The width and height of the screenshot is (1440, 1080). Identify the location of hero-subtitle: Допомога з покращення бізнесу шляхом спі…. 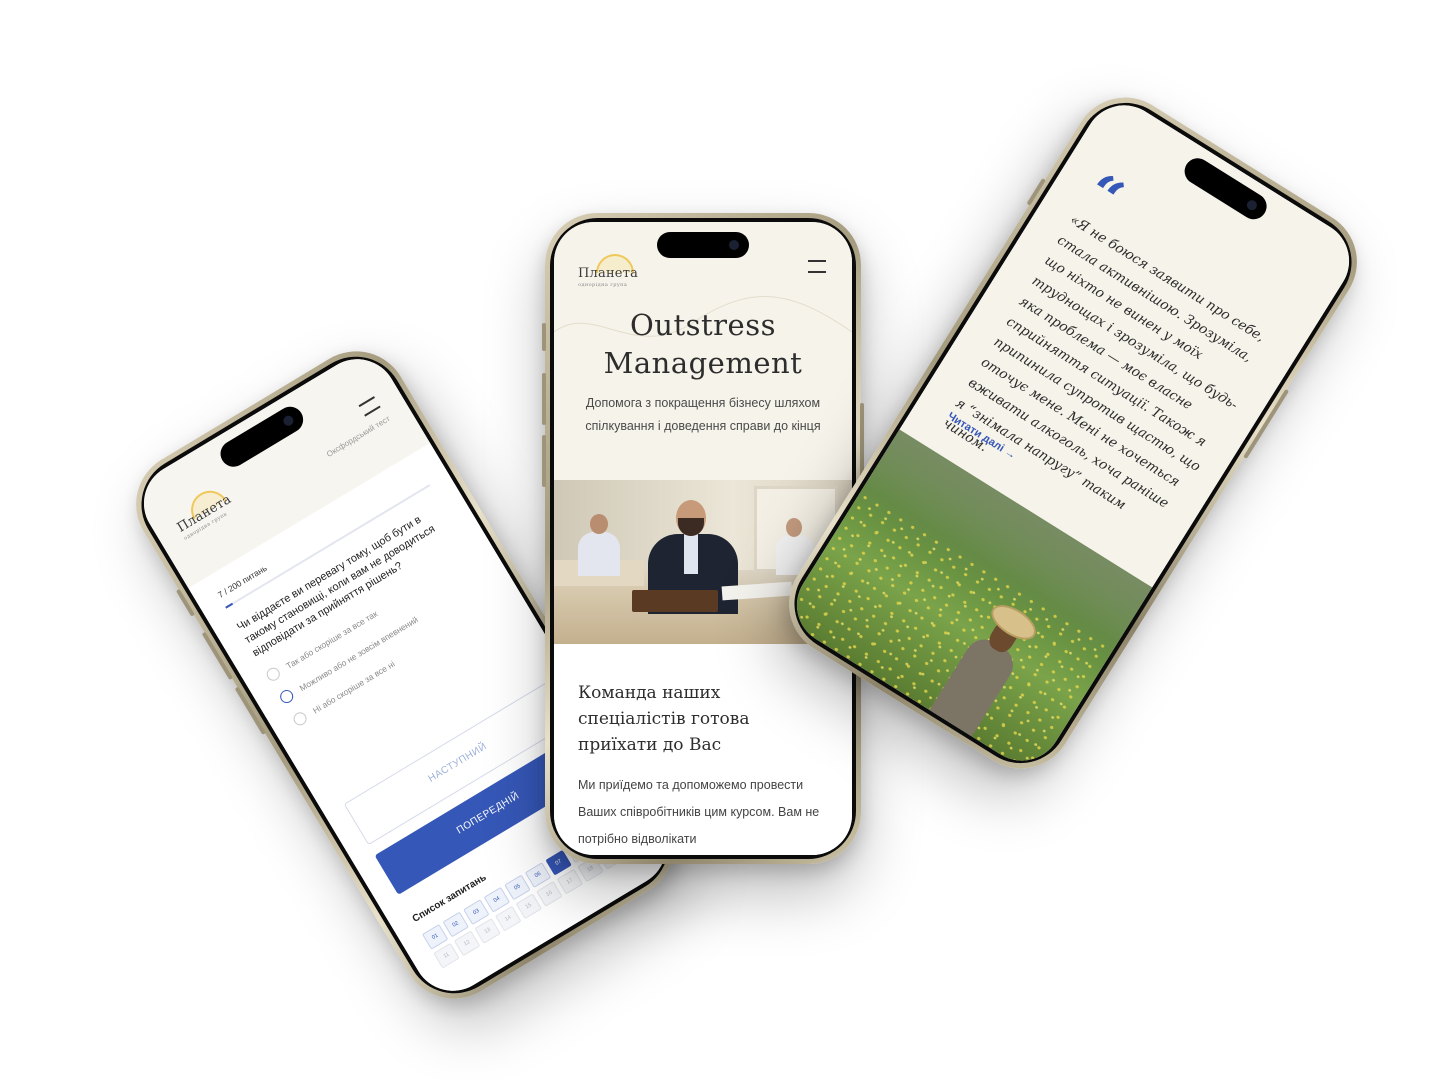
(703, 414).